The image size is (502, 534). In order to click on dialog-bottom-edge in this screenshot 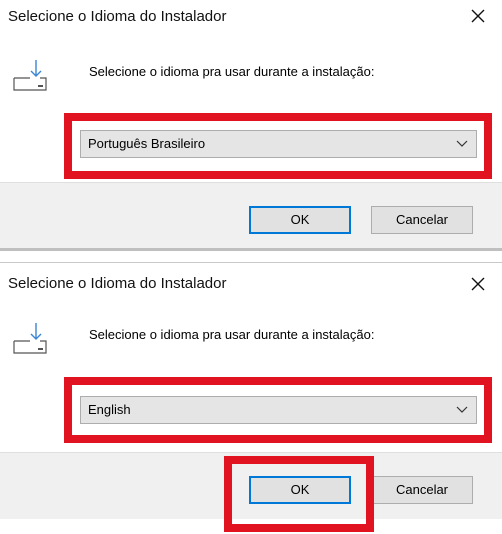, I will do `click(251, 249)`.